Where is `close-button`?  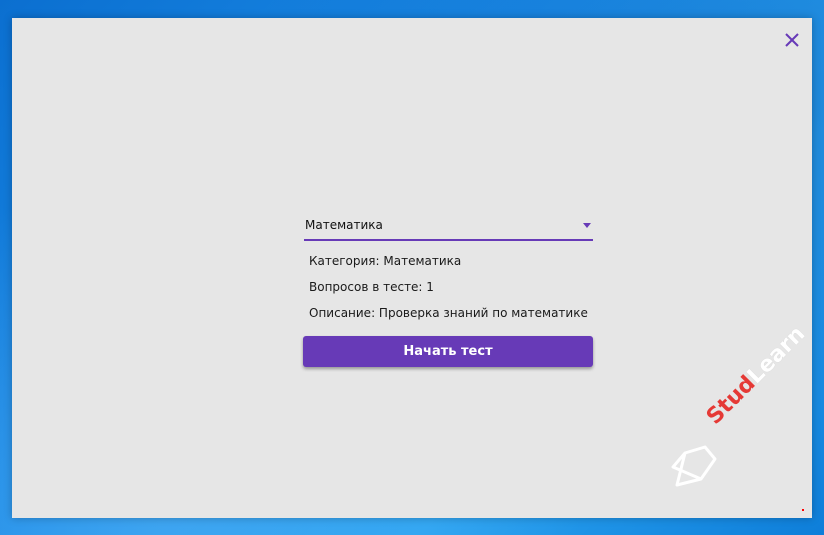
close-button is located at coordinates (792, 40).